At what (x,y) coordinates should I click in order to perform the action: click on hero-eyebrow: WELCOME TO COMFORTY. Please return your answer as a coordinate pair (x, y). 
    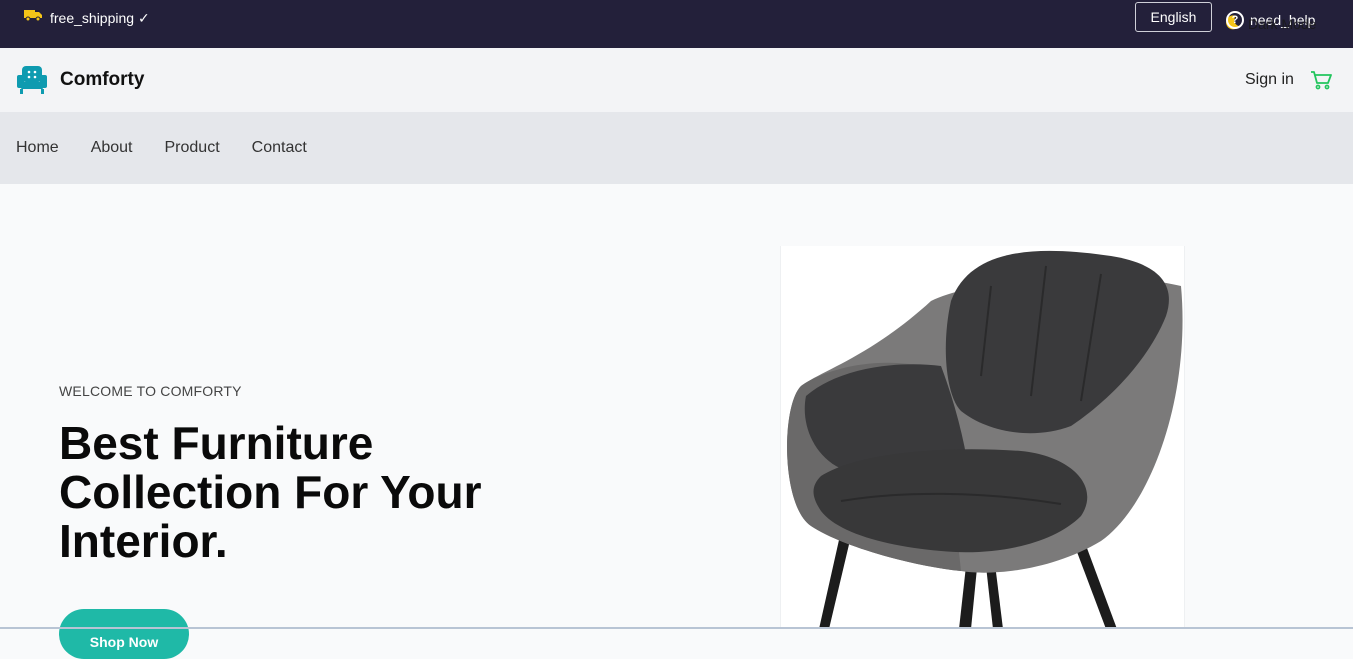
    Looking at the image, I should click on (150, 391).